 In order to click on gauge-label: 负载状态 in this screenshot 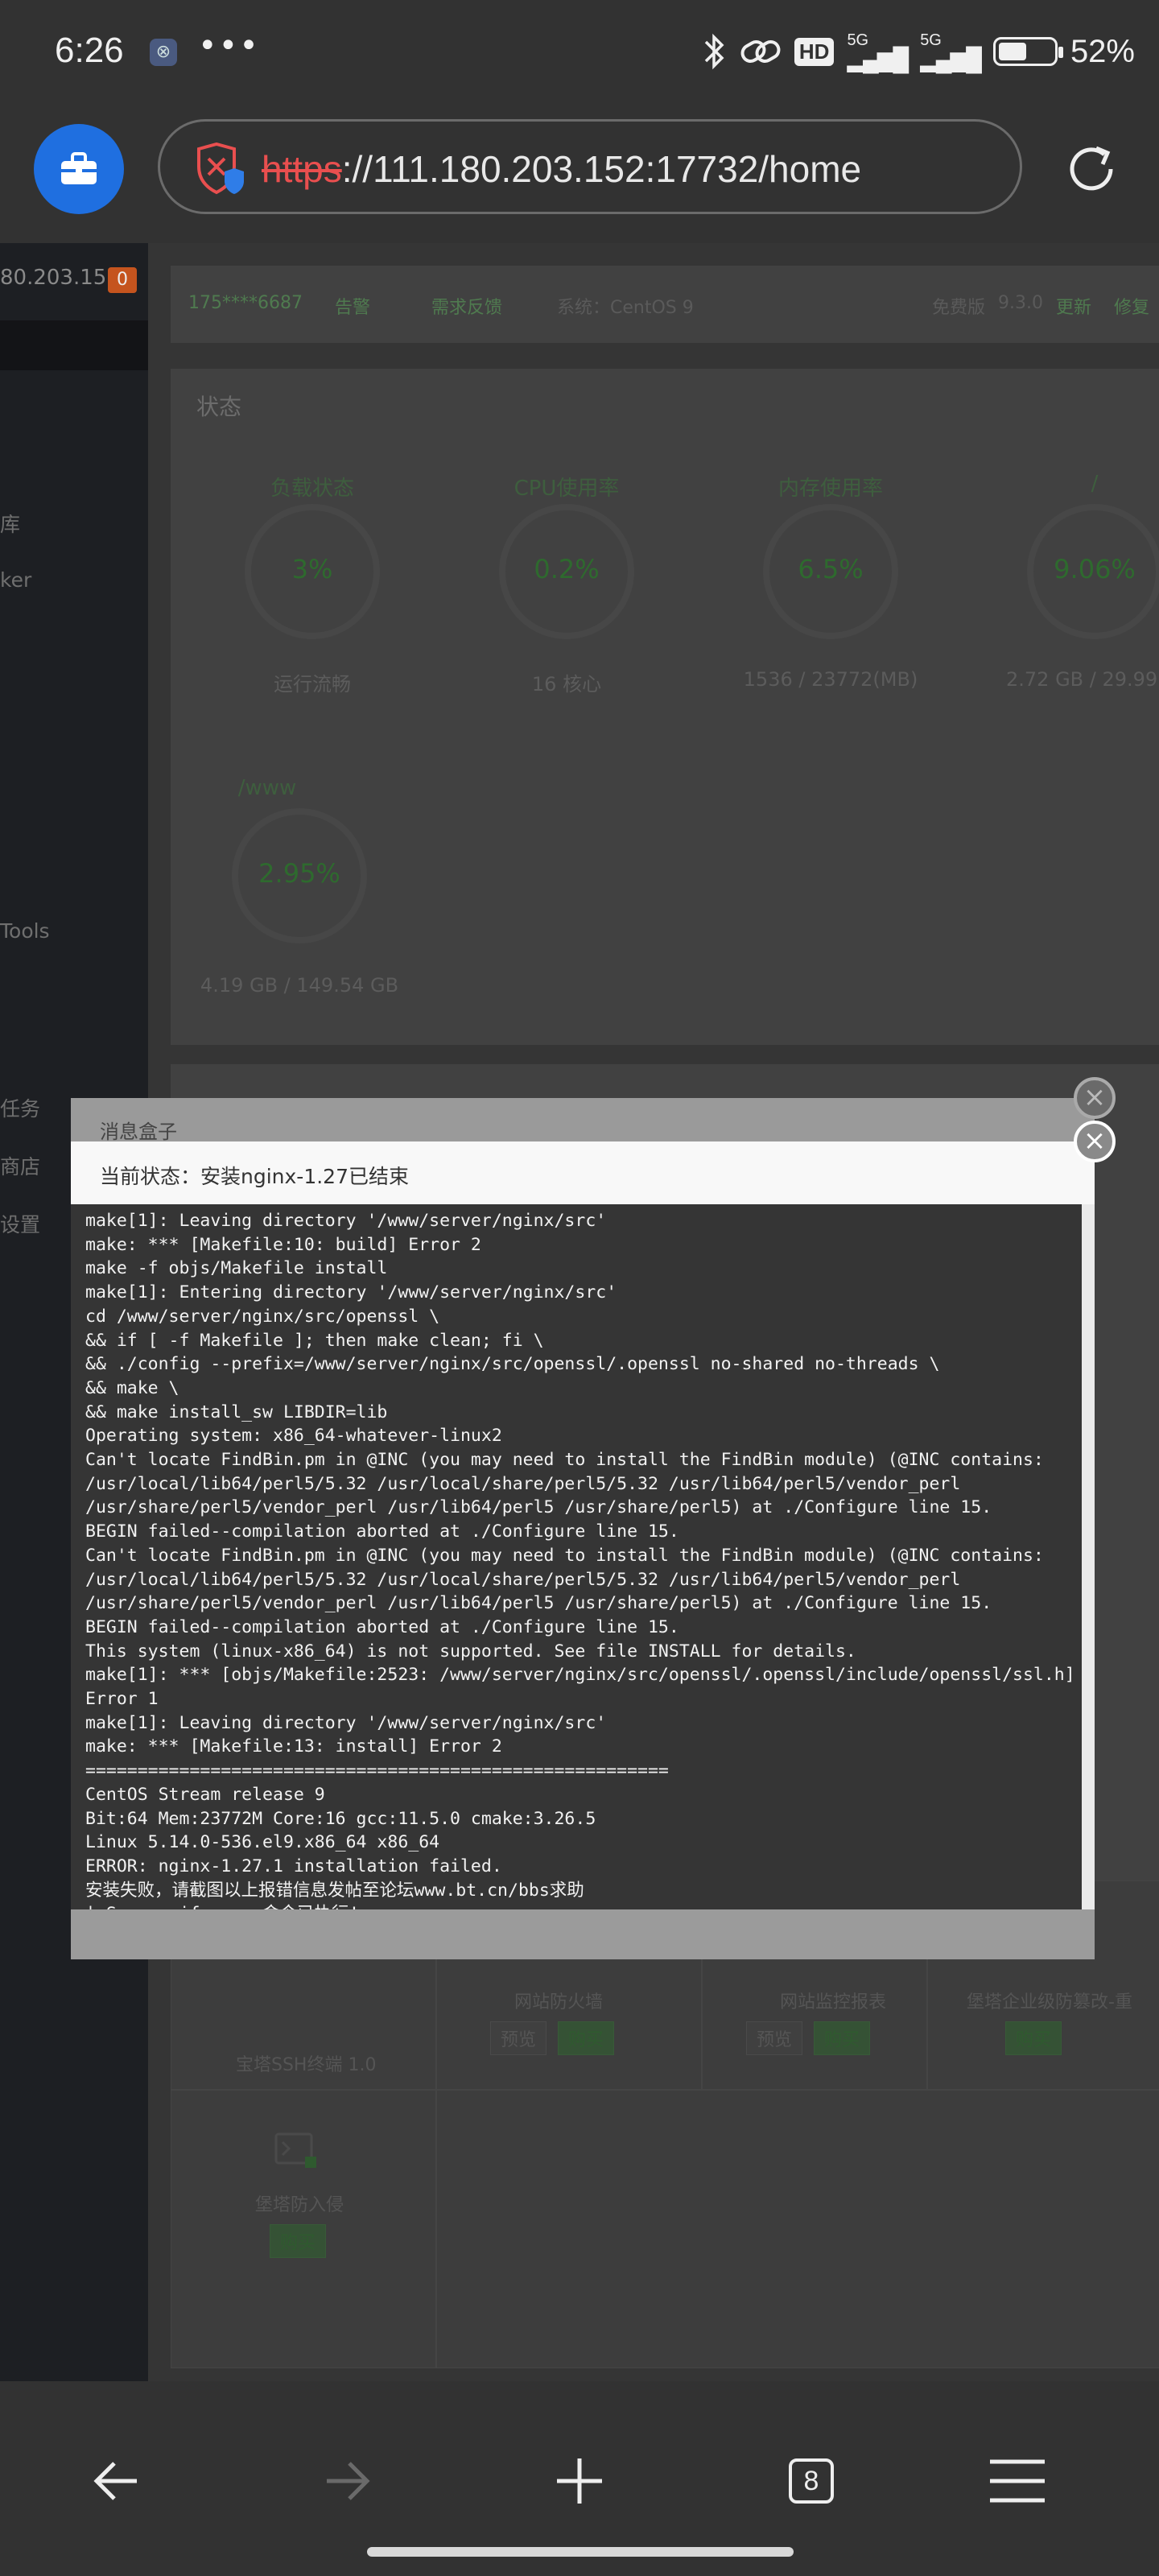, I will do `click(312, 489)`.